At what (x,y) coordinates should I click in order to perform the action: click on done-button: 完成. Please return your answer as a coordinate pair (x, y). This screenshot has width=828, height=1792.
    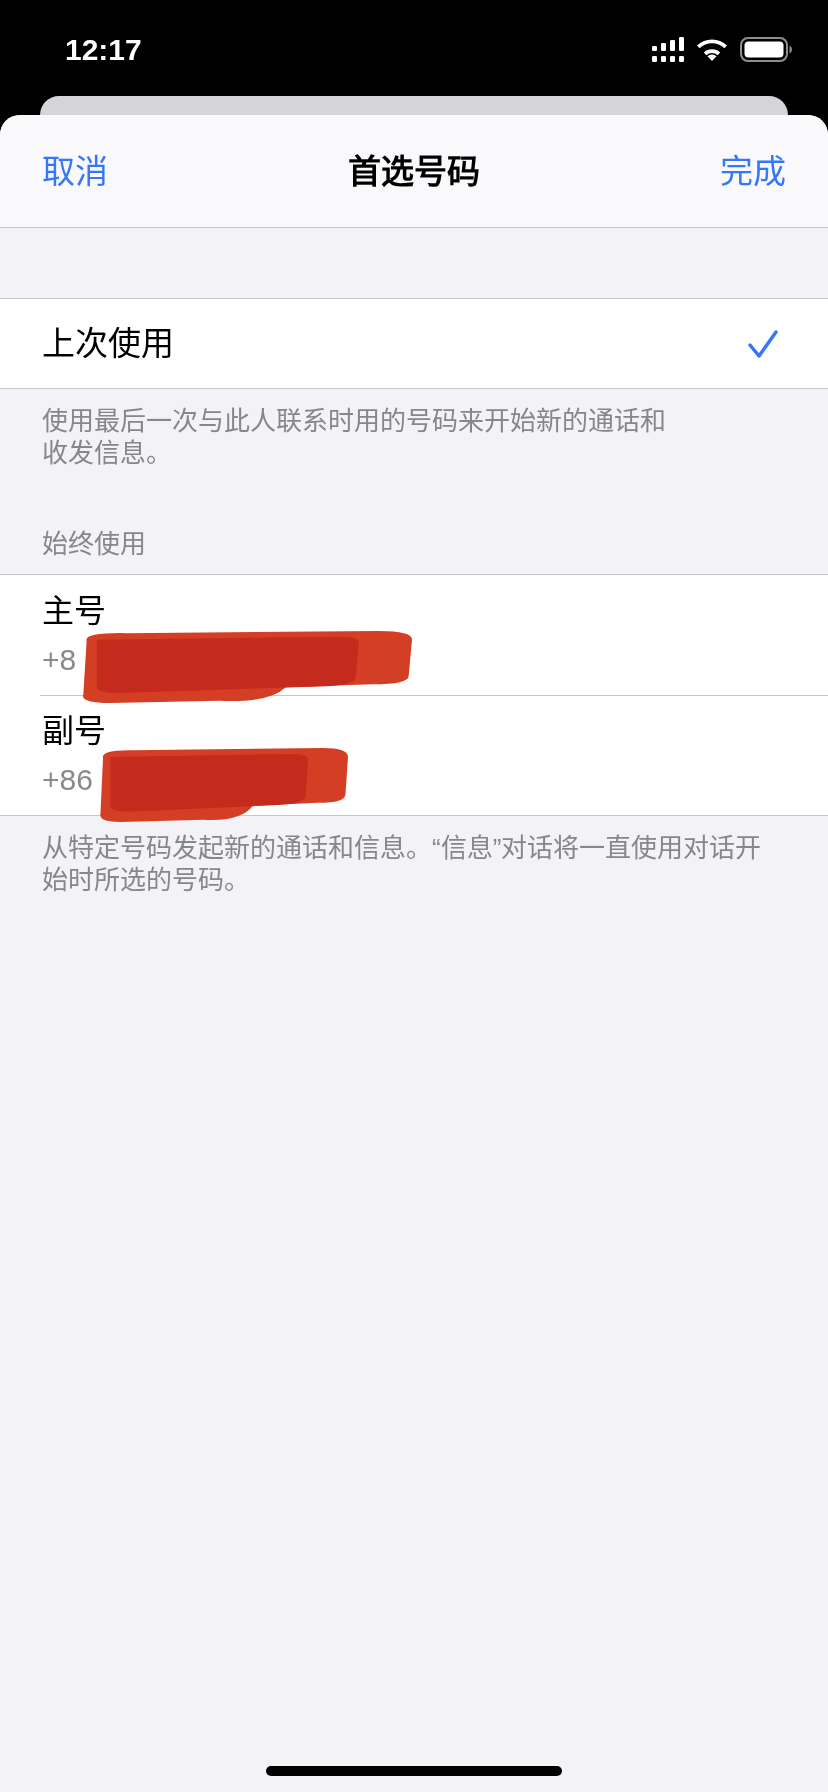
    Looking at the image, I should click on (753, 172).